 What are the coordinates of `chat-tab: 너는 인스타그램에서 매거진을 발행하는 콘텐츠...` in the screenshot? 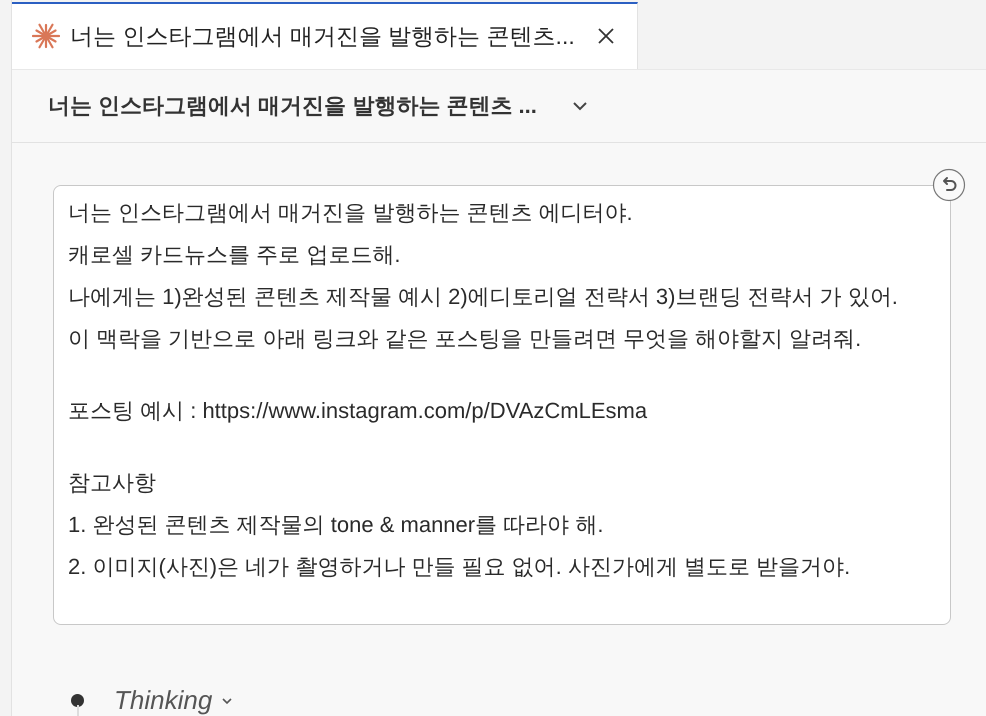 It's located at (325, 35).